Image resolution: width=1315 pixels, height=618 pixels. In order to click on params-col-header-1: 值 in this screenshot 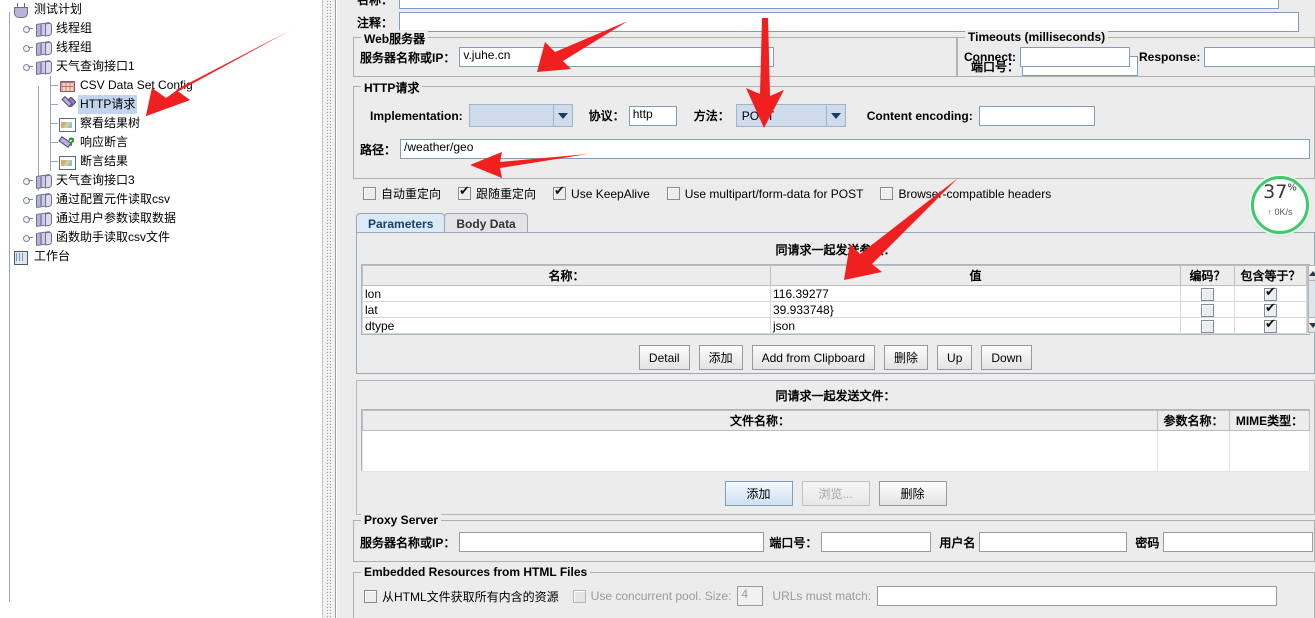, I will do `click(975, 275)`.